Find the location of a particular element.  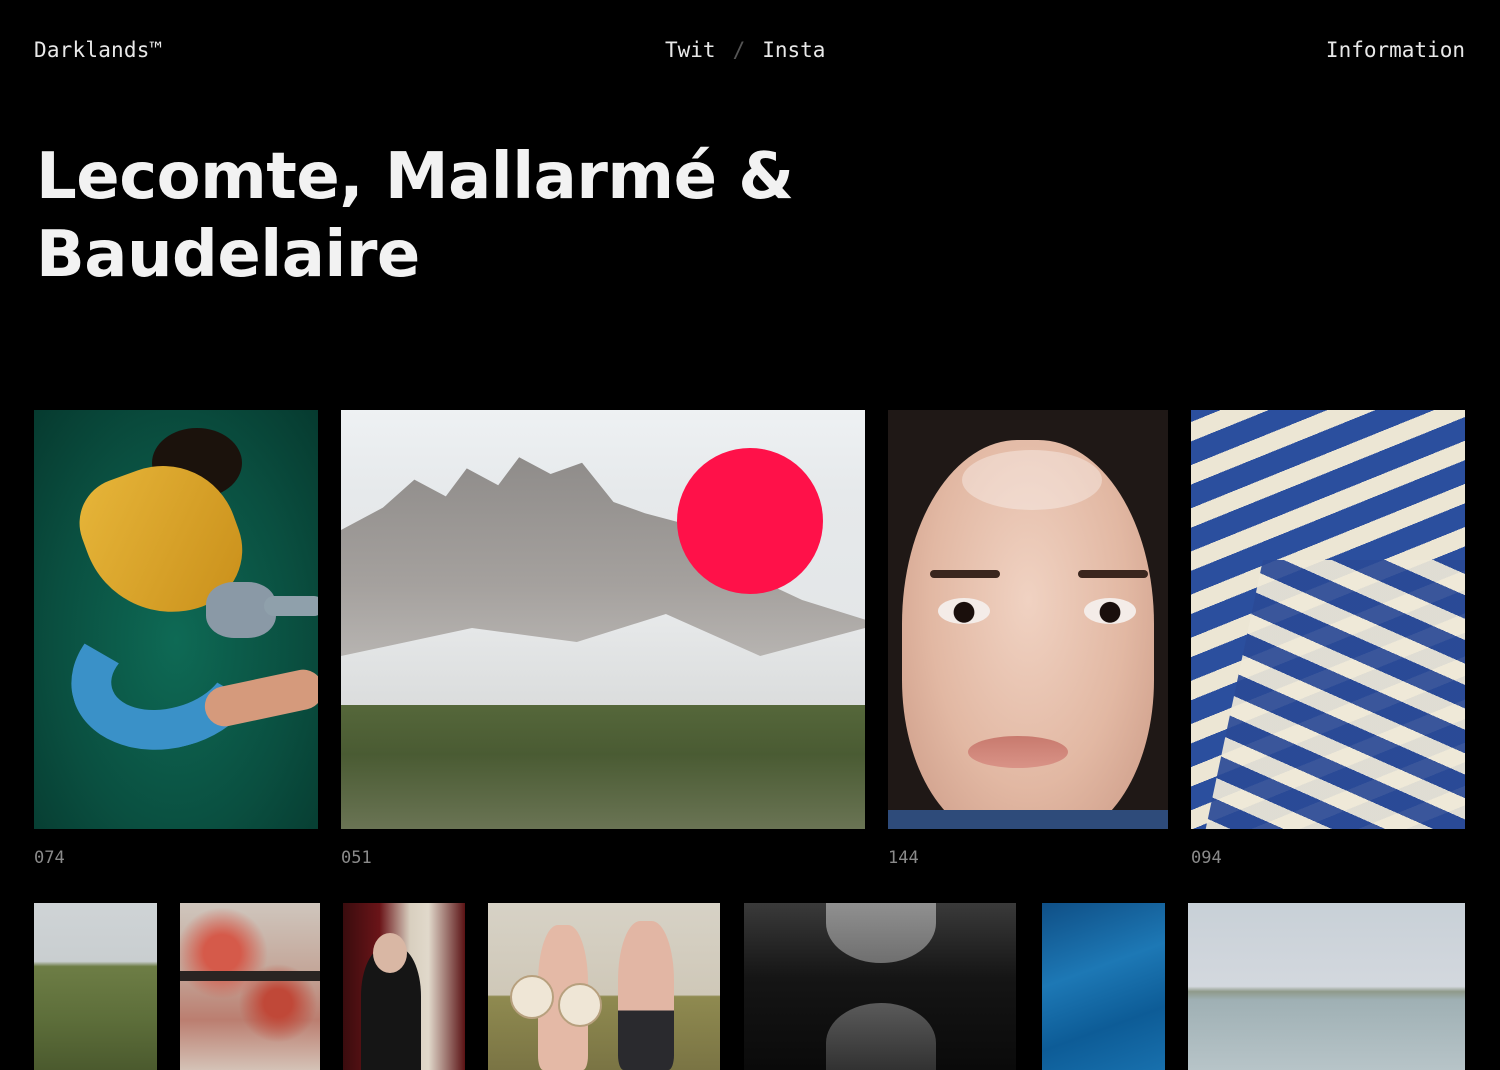

social-links: Twit / Insta is located at coordinates (745, 50).